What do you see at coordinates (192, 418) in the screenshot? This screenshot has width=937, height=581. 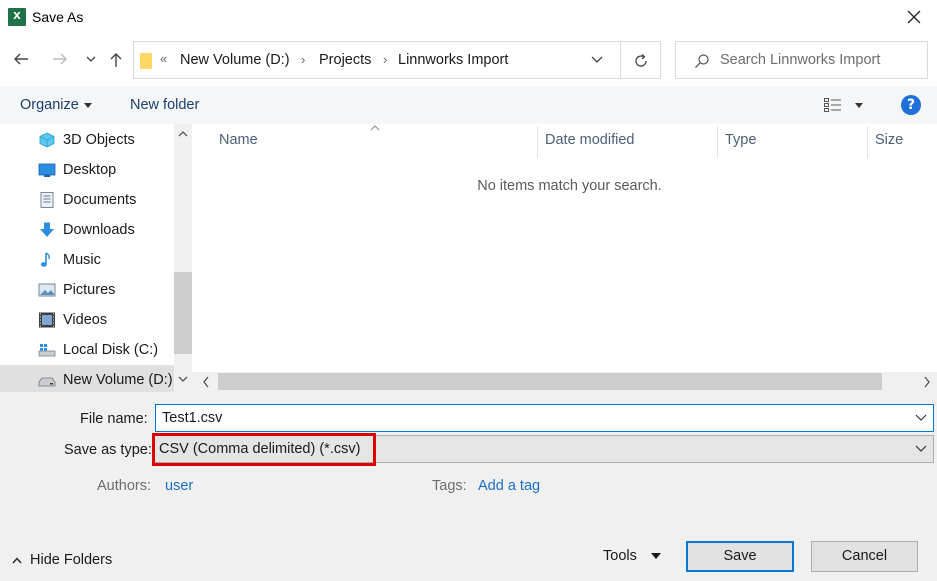 I see `file-name-value: Test1.csv` at bounding box center [192, 418].